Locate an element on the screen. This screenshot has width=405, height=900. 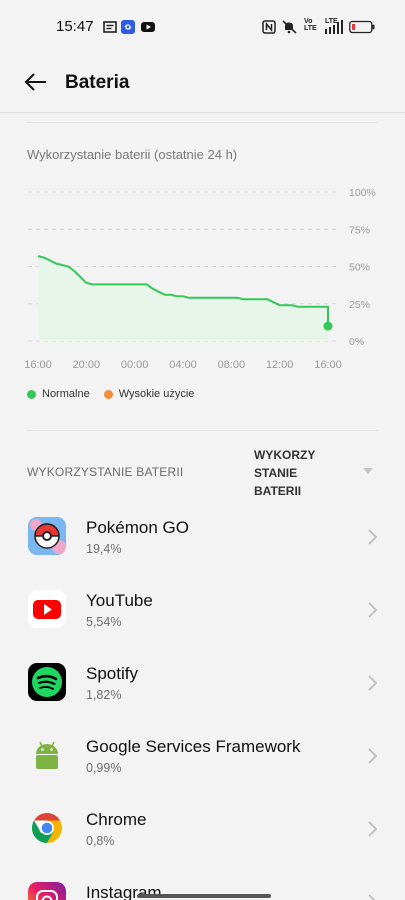
y-tick-label: 50% is located at coordinates (359, 268).